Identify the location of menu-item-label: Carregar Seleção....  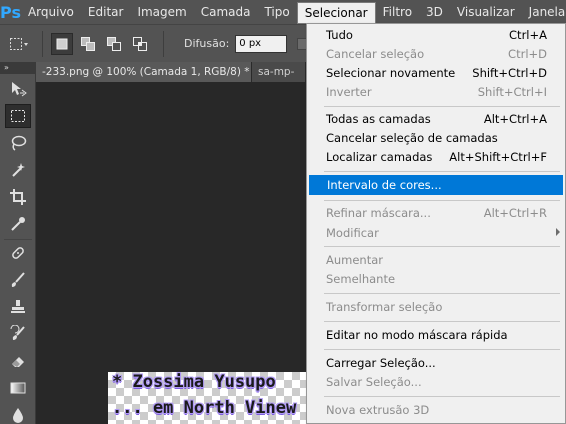
(381, 363).